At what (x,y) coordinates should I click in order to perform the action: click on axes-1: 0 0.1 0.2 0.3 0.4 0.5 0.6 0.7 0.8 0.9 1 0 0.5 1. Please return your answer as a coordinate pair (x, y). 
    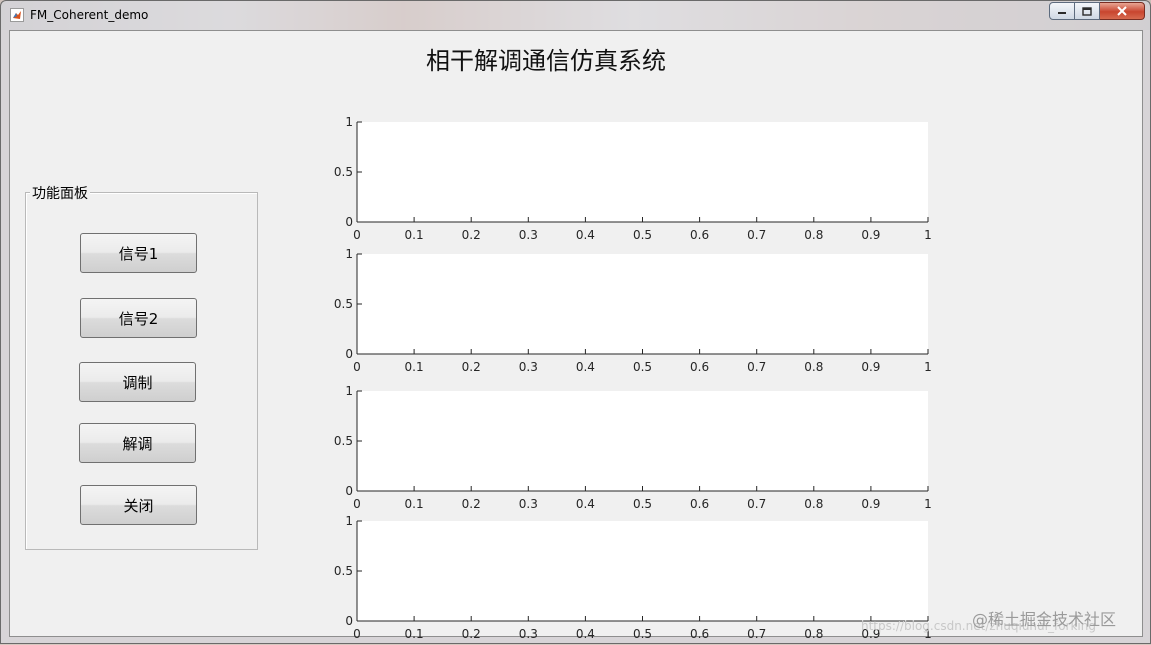
    Looking at the image, I should click on (633, 178).